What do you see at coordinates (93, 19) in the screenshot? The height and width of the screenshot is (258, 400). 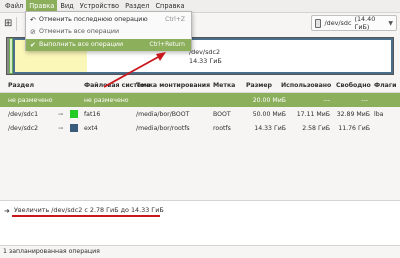 I see `menu-undo-last-label: Отменить последнюю операцию` at bounding box center [93, 19].